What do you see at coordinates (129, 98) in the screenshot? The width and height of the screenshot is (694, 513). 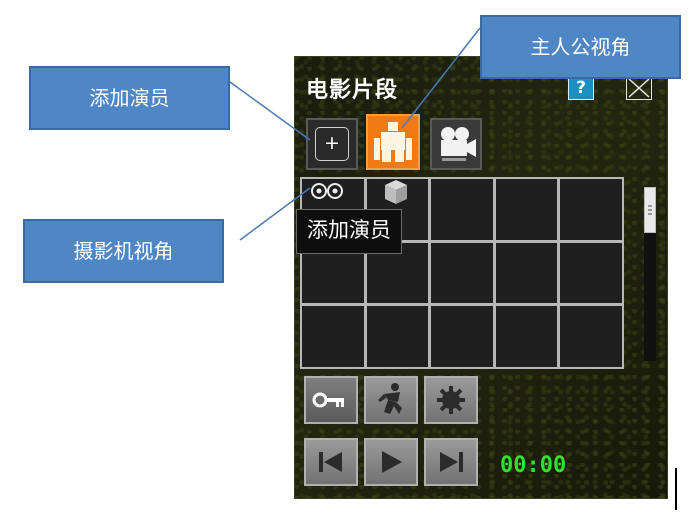 I see `callout-add-actor: 添加演员` at bounding box center [129, 98].